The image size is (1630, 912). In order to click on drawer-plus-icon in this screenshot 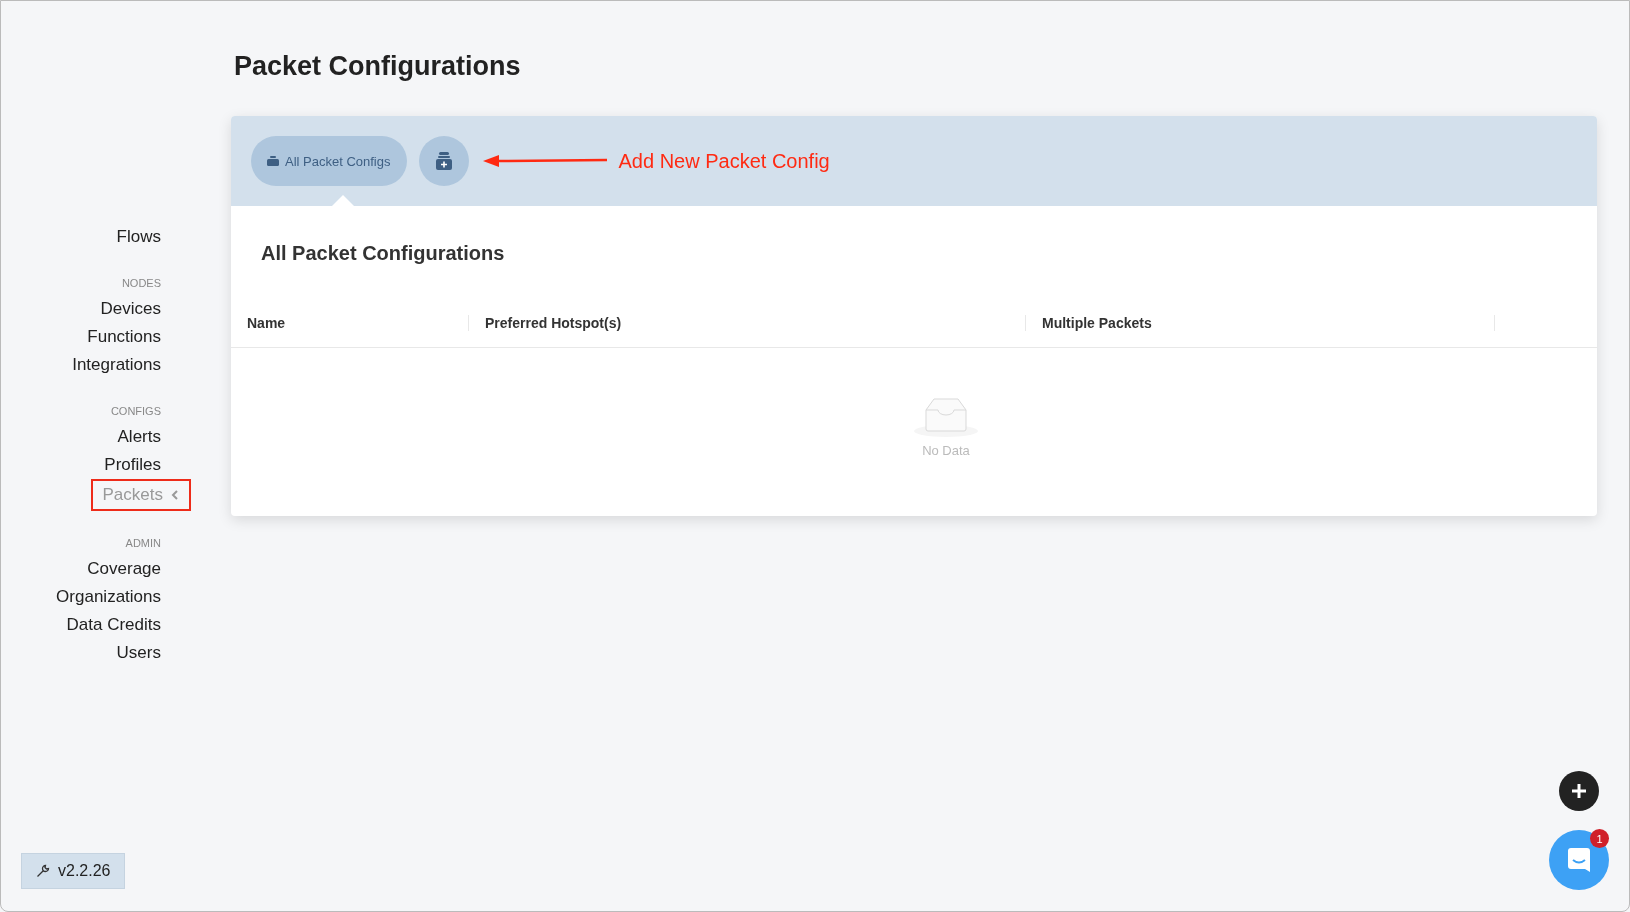, I will do `click(443, 161)`.